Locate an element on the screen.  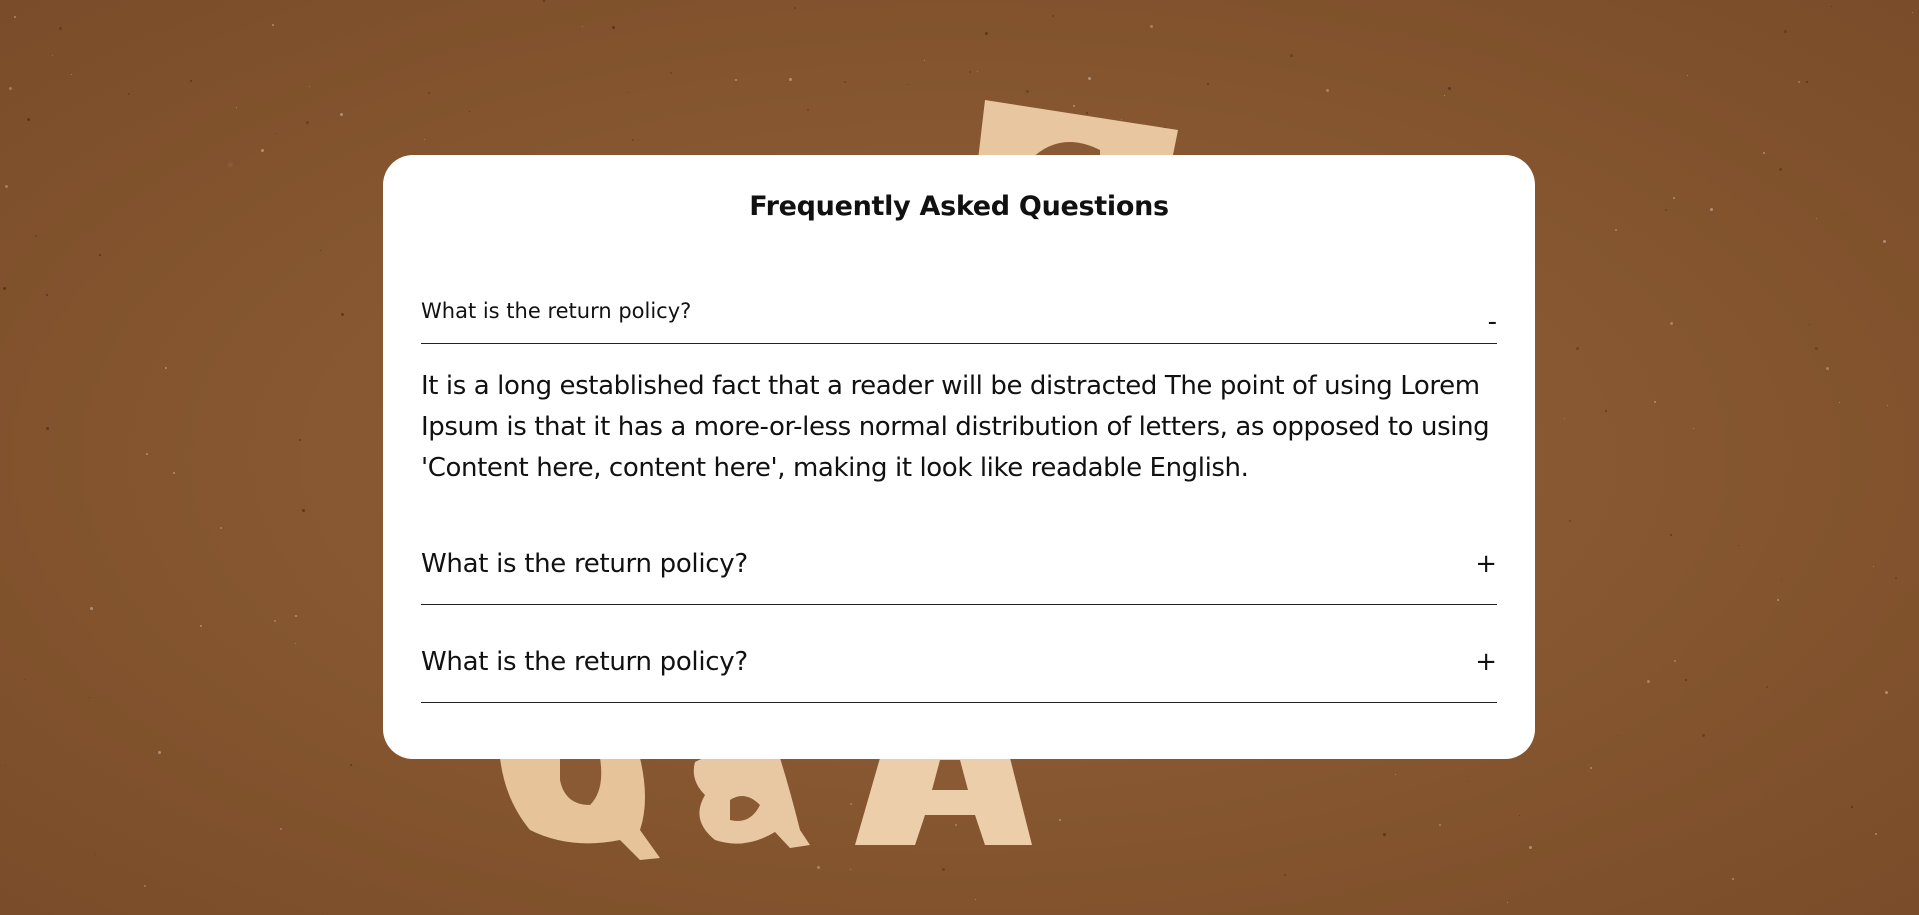
wooden-letter-top-icon is located at coordinates (1078, 130).